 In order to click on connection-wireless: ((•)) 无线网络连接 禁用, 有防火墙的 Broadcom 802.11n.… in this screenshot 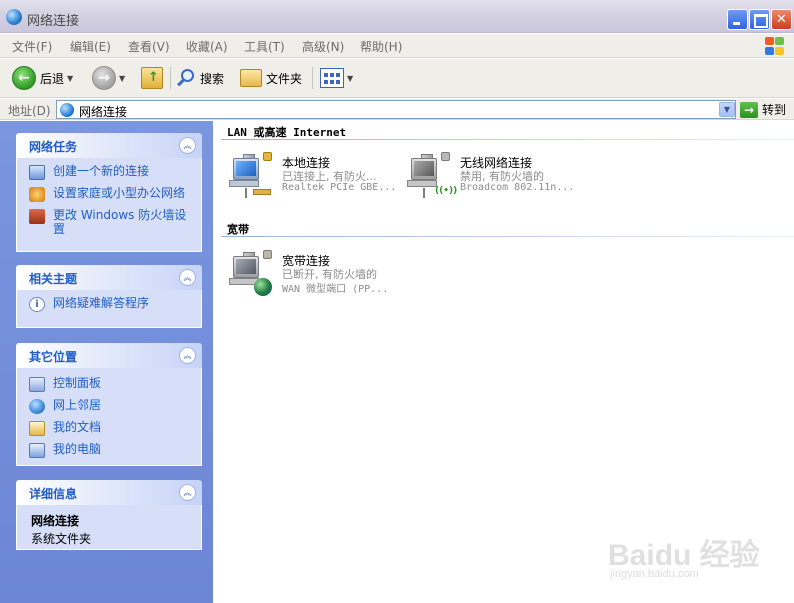, I will do `click(500, 176)`.